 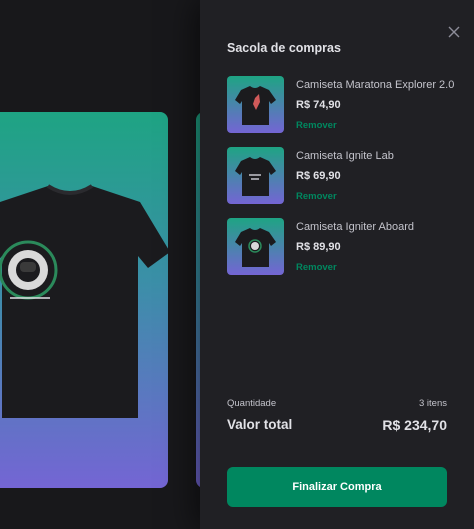 What do you see at coordinates (414, 425) in the screenshot?
I see `total-value: R$ 234,70` at bounding box center [414, 425].